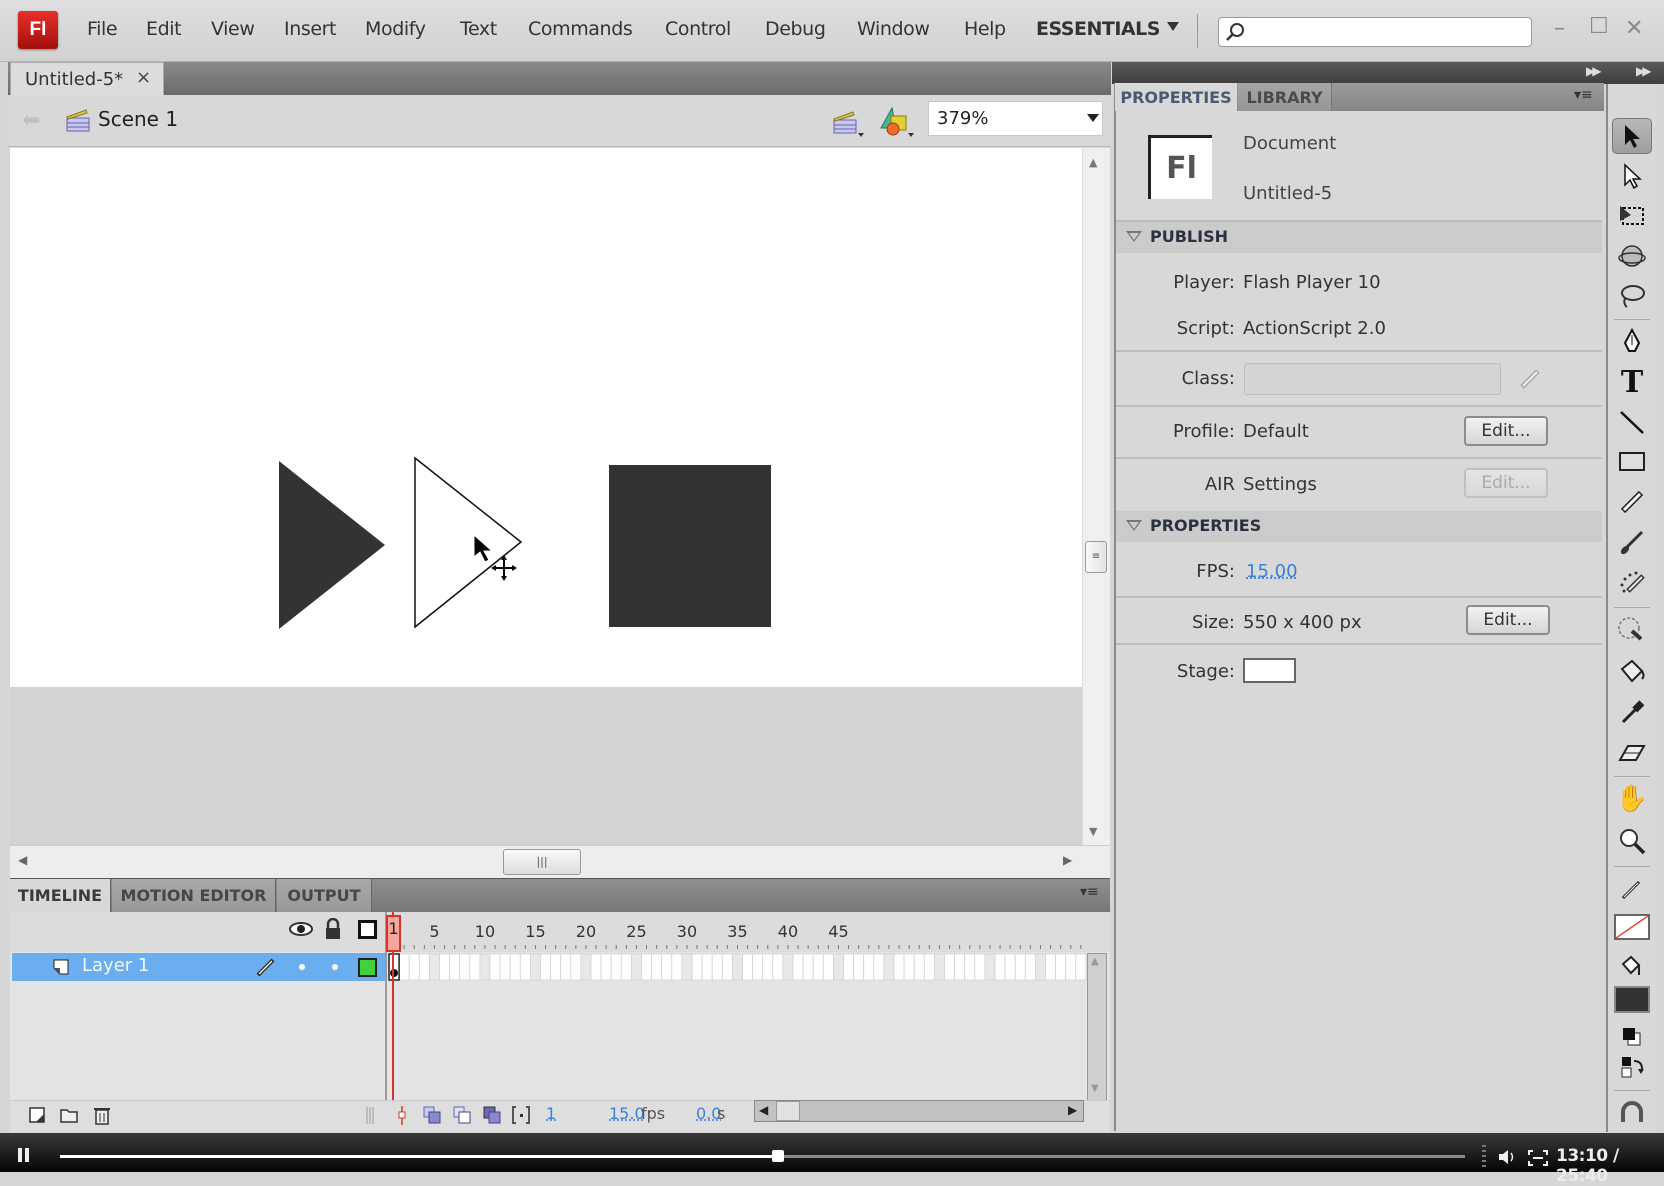 This screenshot has width=1664, height=1186. I want to click on selection-tool, so click(1632, 136).